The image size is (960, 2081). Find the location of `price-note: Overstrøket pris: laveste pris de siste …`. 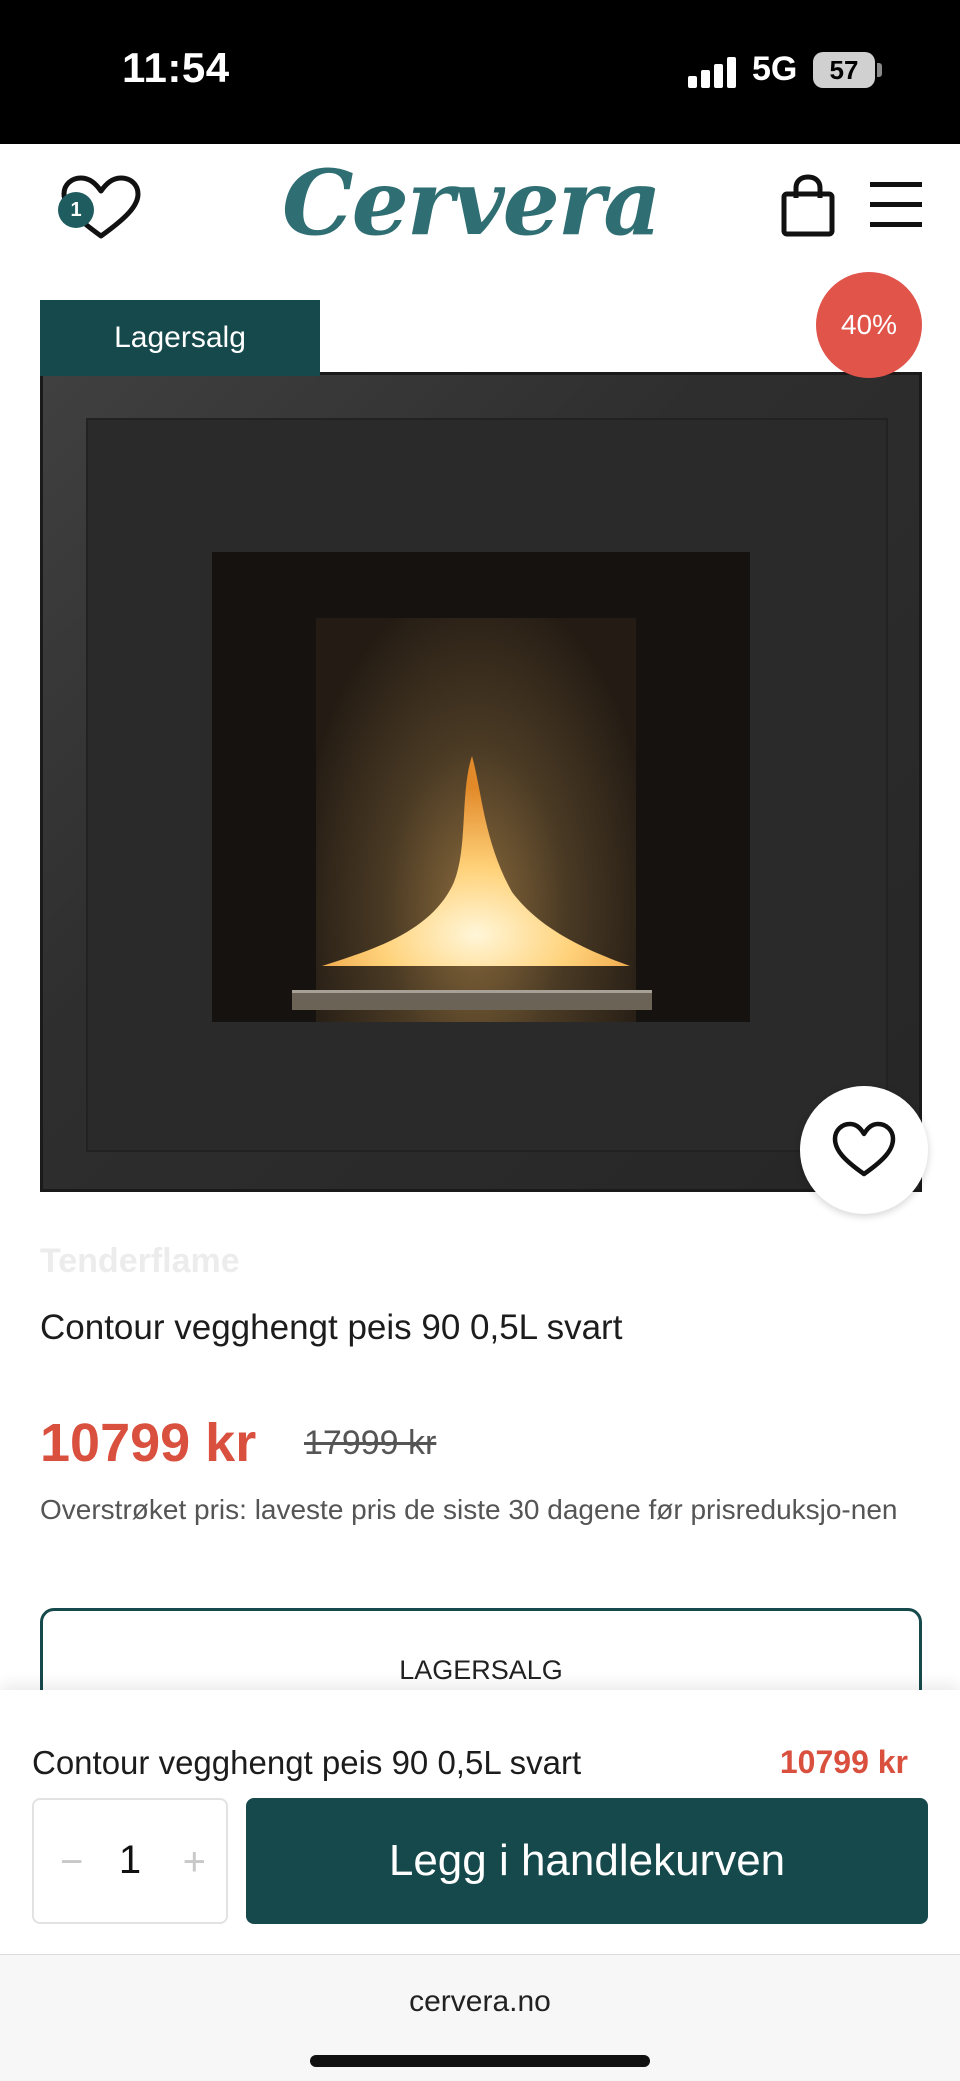

price-note: Overstrøket pris: laveste pris de siste … is located at coordinates (469, 1509).